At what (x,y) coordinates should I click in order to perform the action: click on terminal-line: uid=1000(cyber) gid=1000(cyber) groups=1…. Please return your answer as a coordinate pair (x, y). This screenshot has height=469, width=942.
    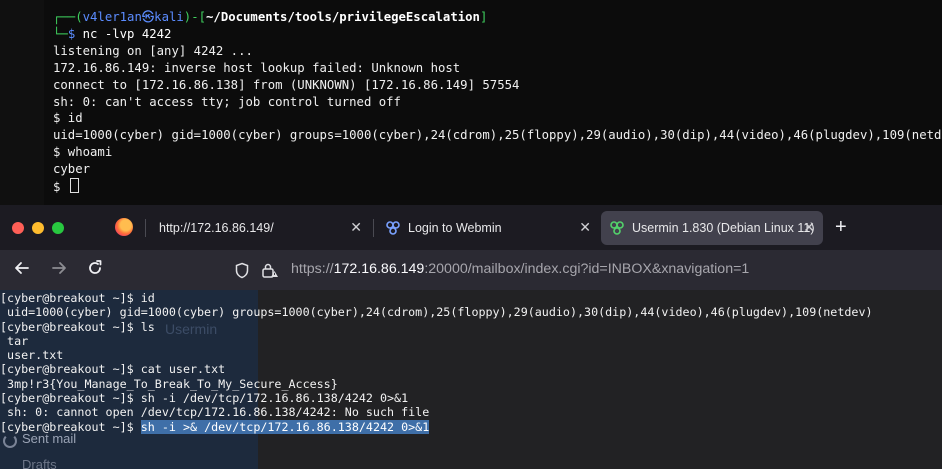
    Looking at the image, I should click on (497, 135).